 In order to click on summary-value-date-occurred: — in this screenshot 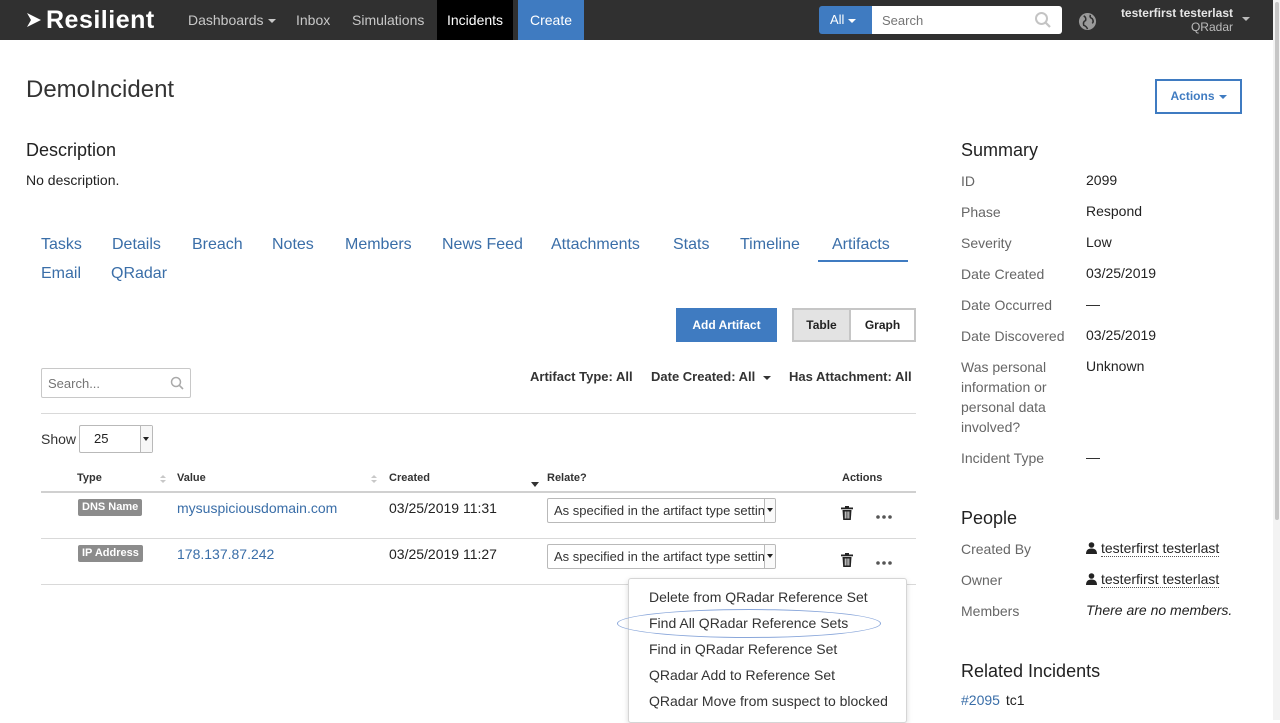, I will do `click(1093, 304)`.